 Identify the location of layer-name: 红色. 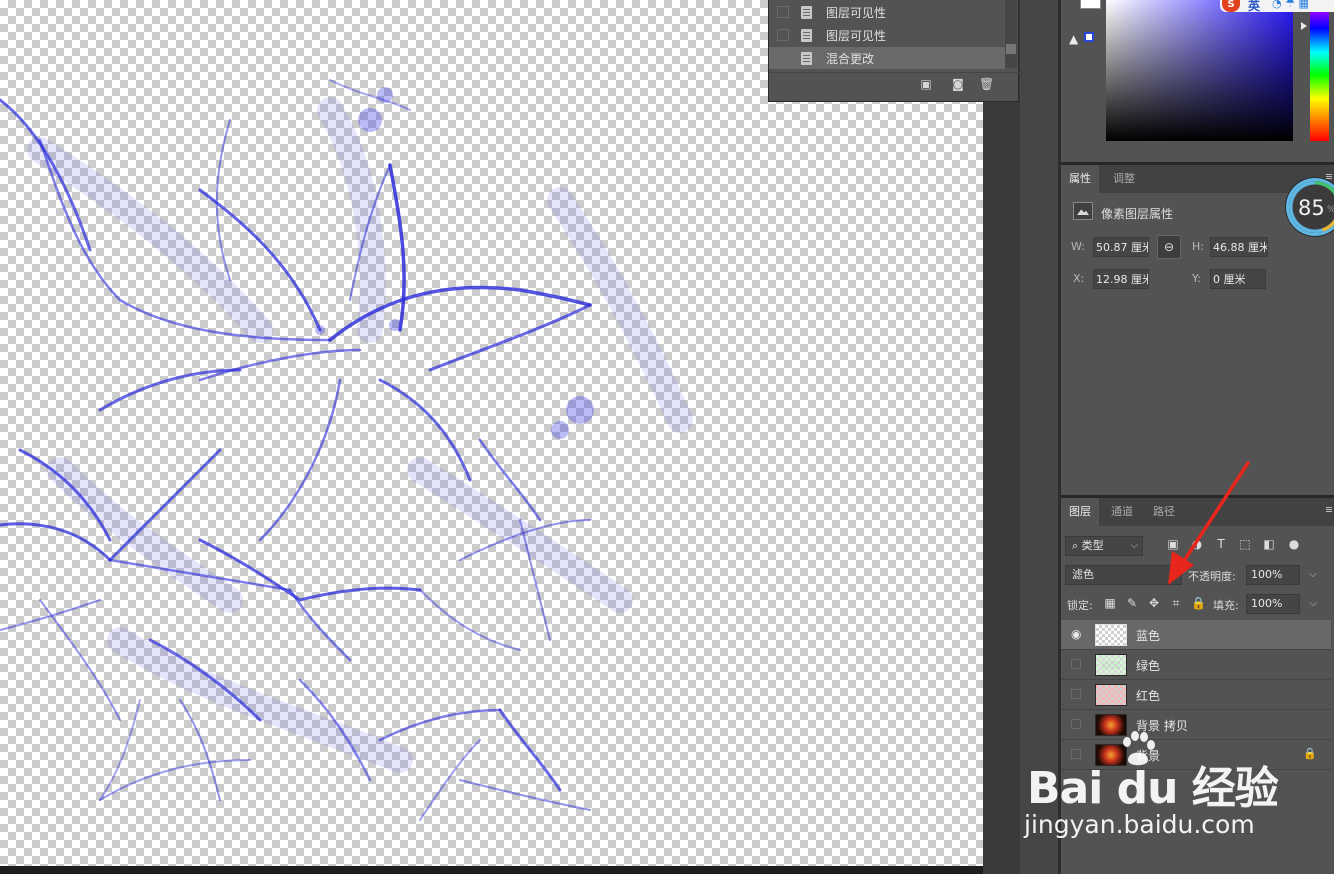
(1148, 696).